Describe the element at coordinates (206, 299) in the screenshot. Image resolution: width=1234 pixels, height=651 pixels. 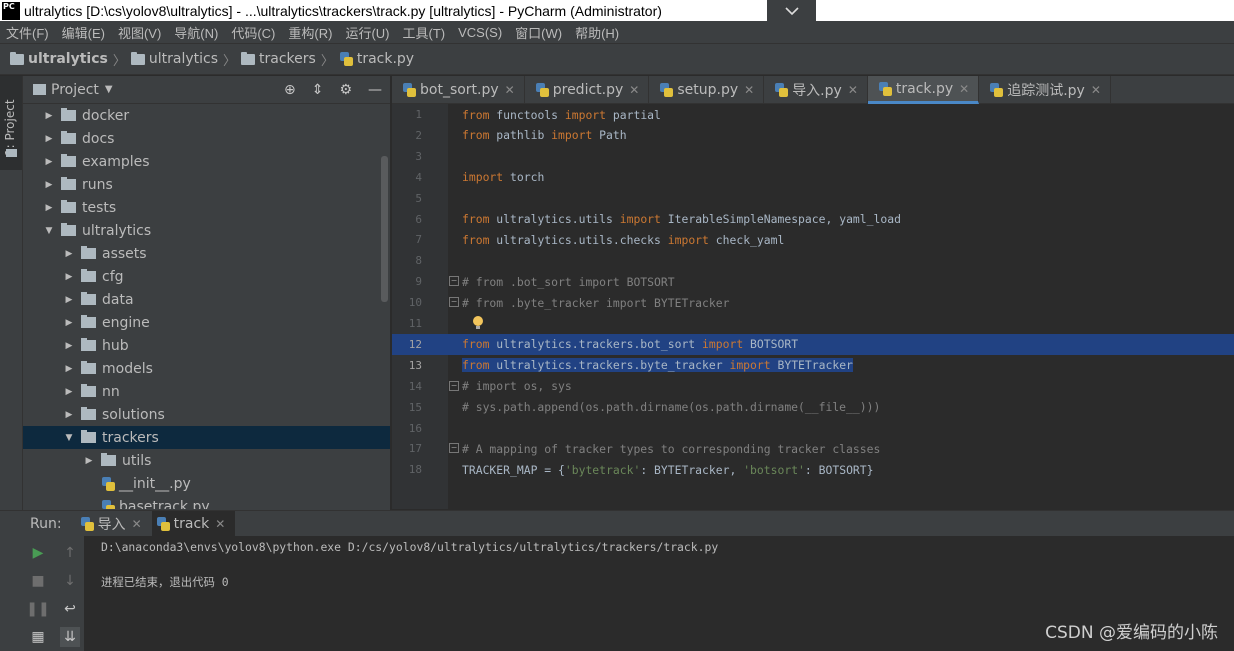
I see `tree-item: ▶ data` at that location.